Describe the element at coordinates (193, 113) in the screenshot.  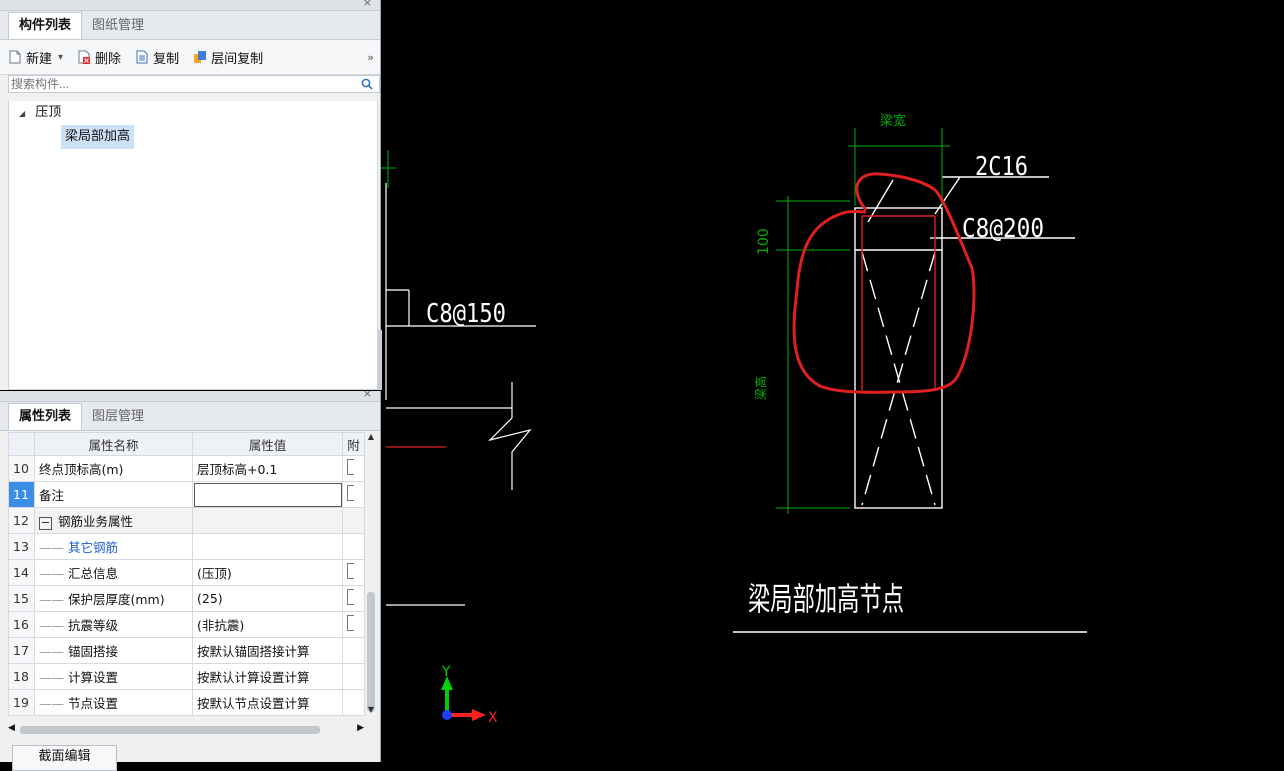
I see `tree-item-parapet: ◢ 压顶` at that location.